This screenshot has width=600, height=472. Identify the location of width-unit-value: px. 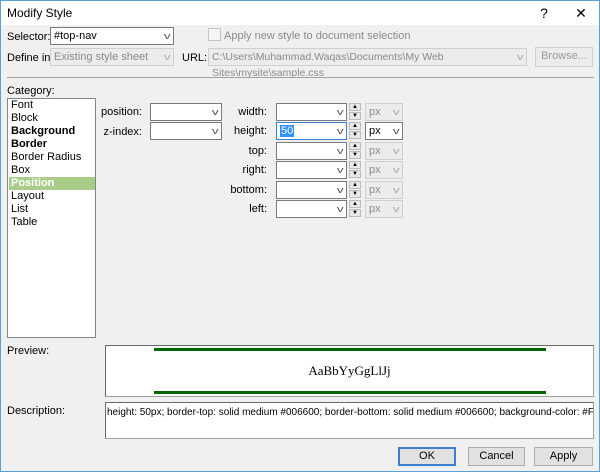
(375, 112).